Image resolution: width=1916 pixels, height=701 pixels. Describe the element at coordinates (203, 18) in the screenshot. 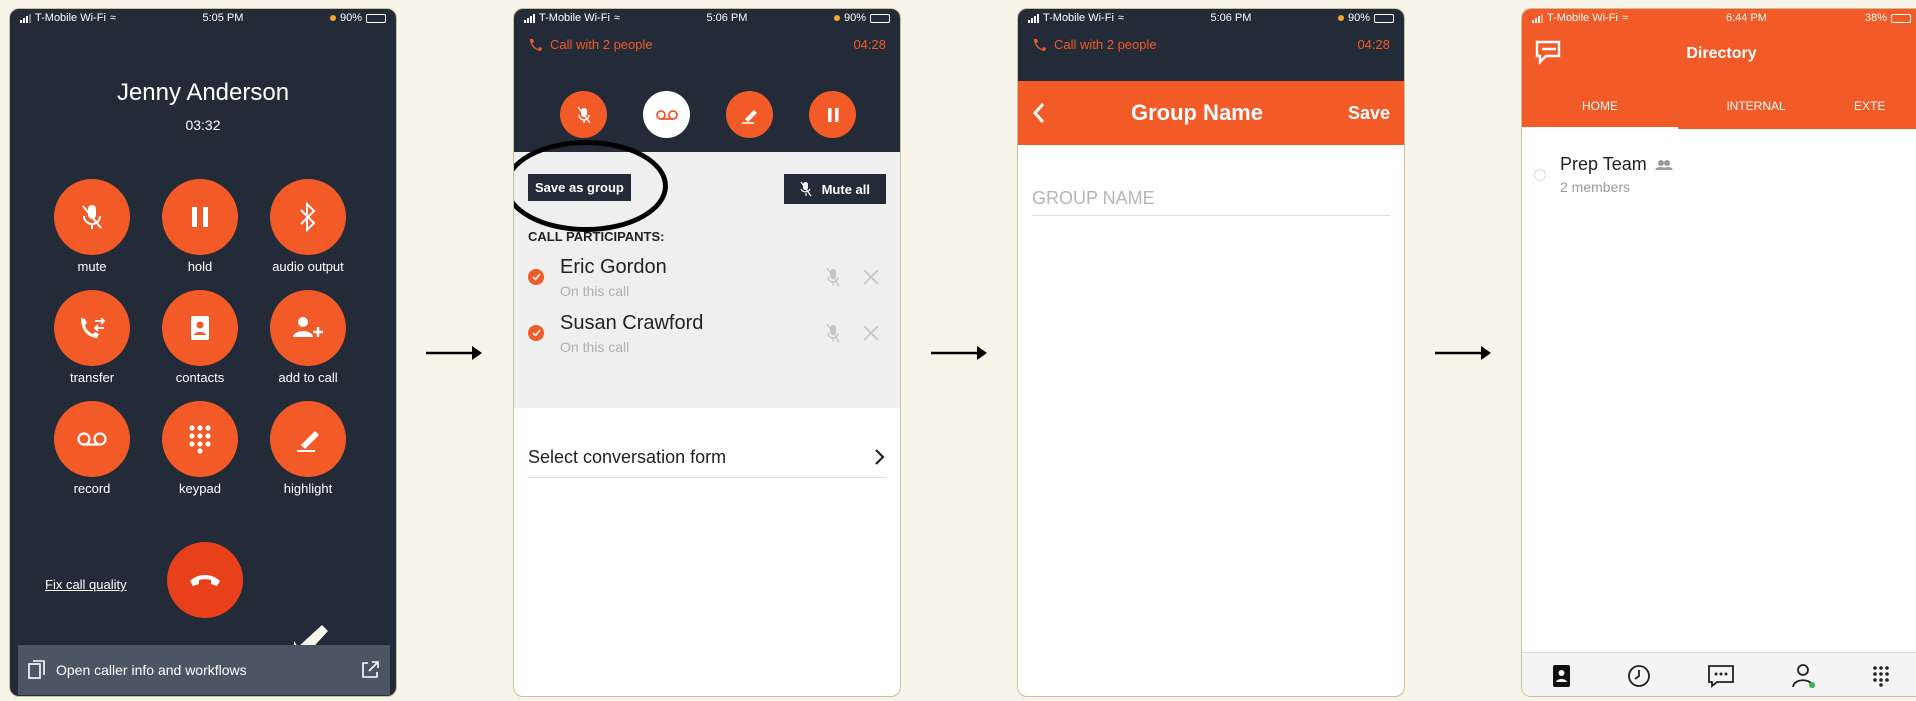

I see `status-bar: T-Mobile Wi-Fi ≈ 5:05 PM 90%` at that location.